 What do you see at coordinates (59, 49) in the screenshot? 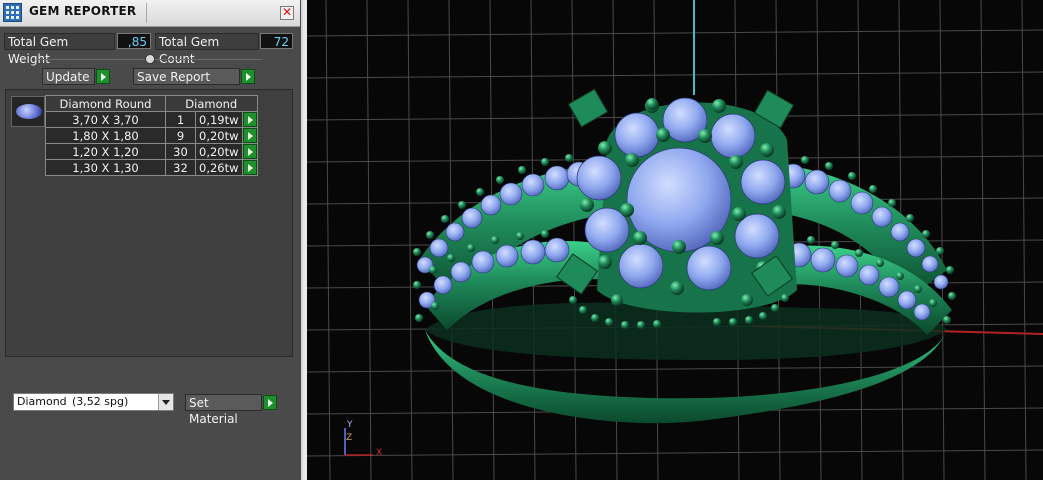
I see `total-gem-weight-label: Total Gem Weight` at bounding box center [59, 49].